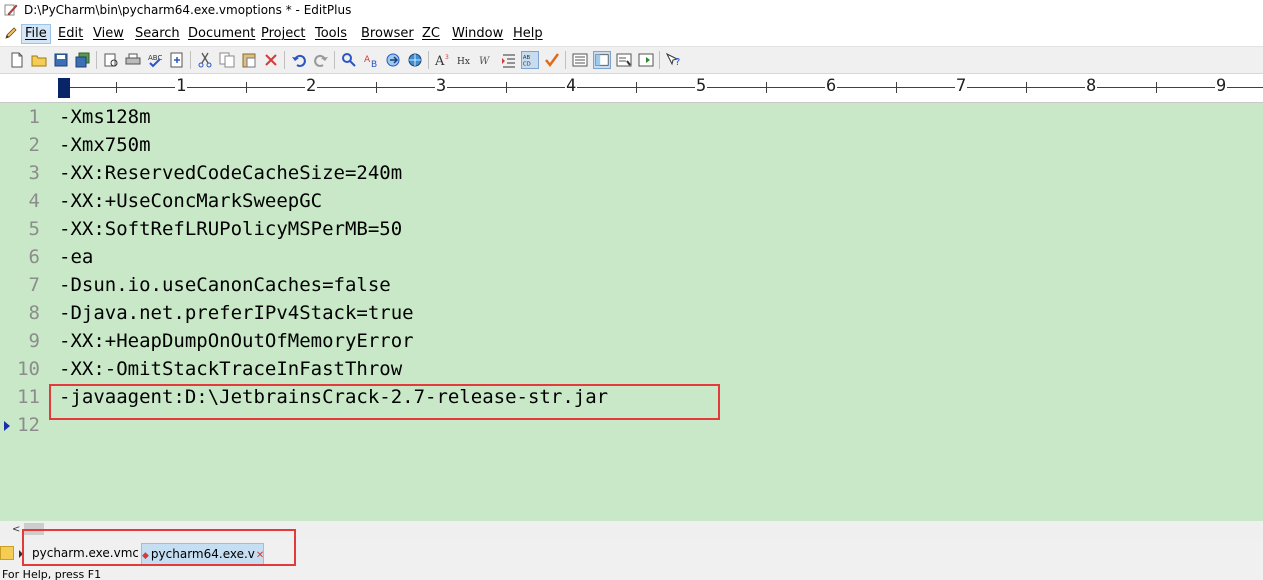  I want to click on menu-tools: Tools, so click(331, 33).